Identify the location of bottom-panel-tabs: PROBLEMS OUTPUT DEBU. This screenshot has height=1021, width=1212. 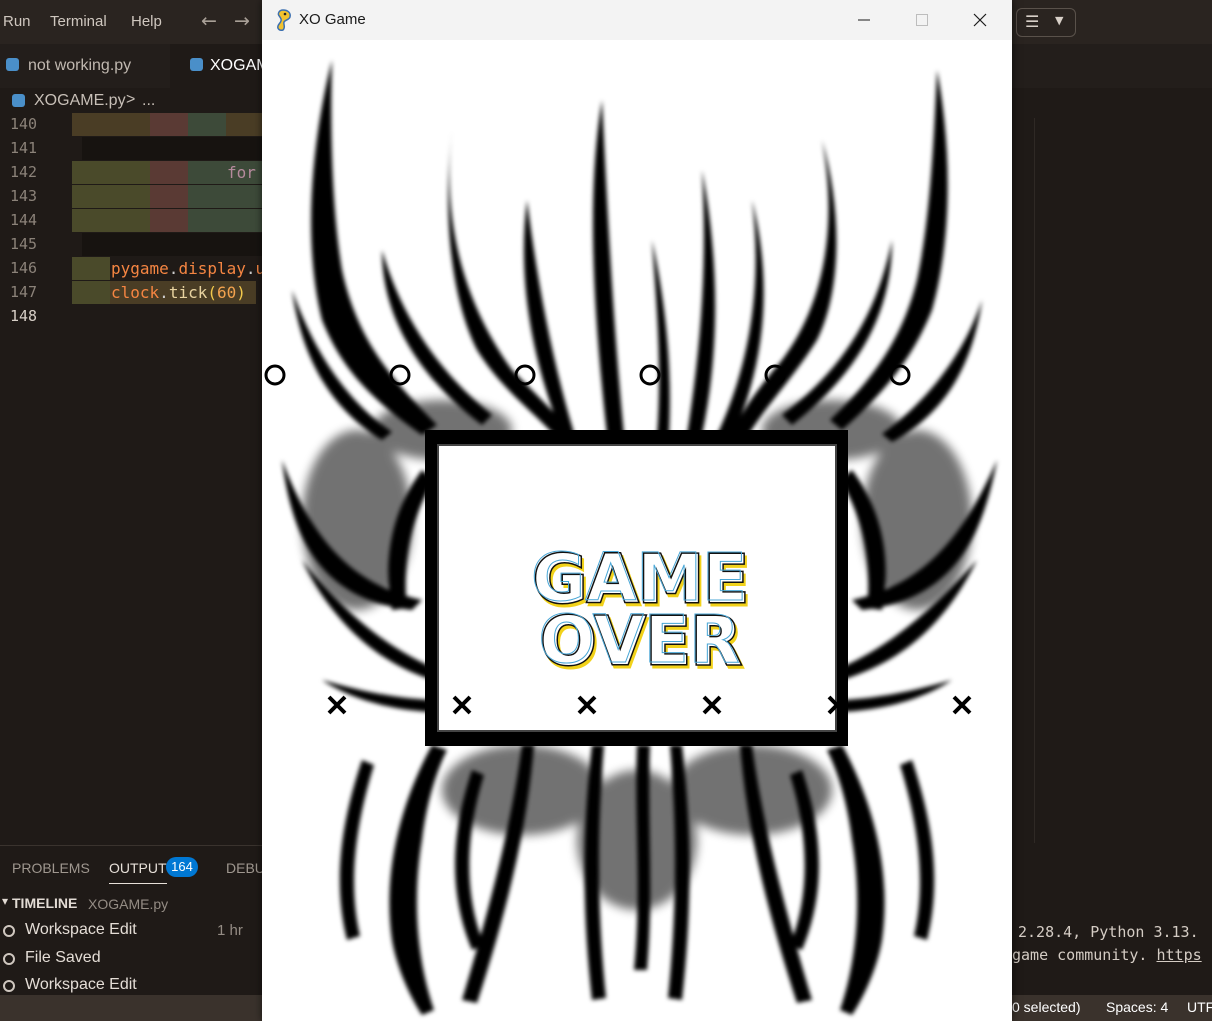
(132, 868).